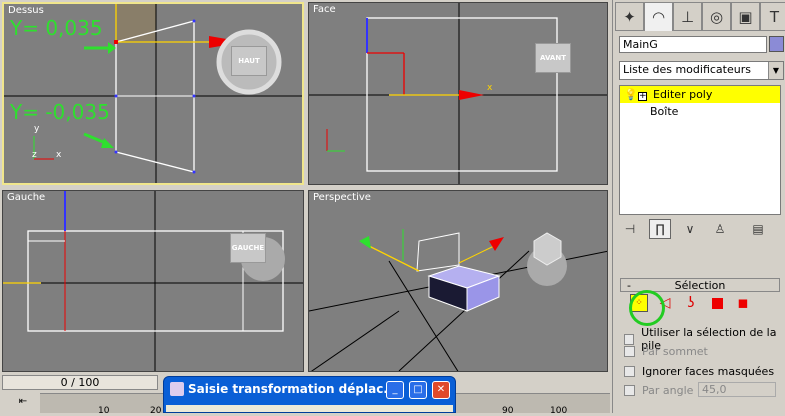  What do you see at coordinates (745, 16) in the screenshot?
I see `display-icon: ▣` at bounding box center [745, 16].